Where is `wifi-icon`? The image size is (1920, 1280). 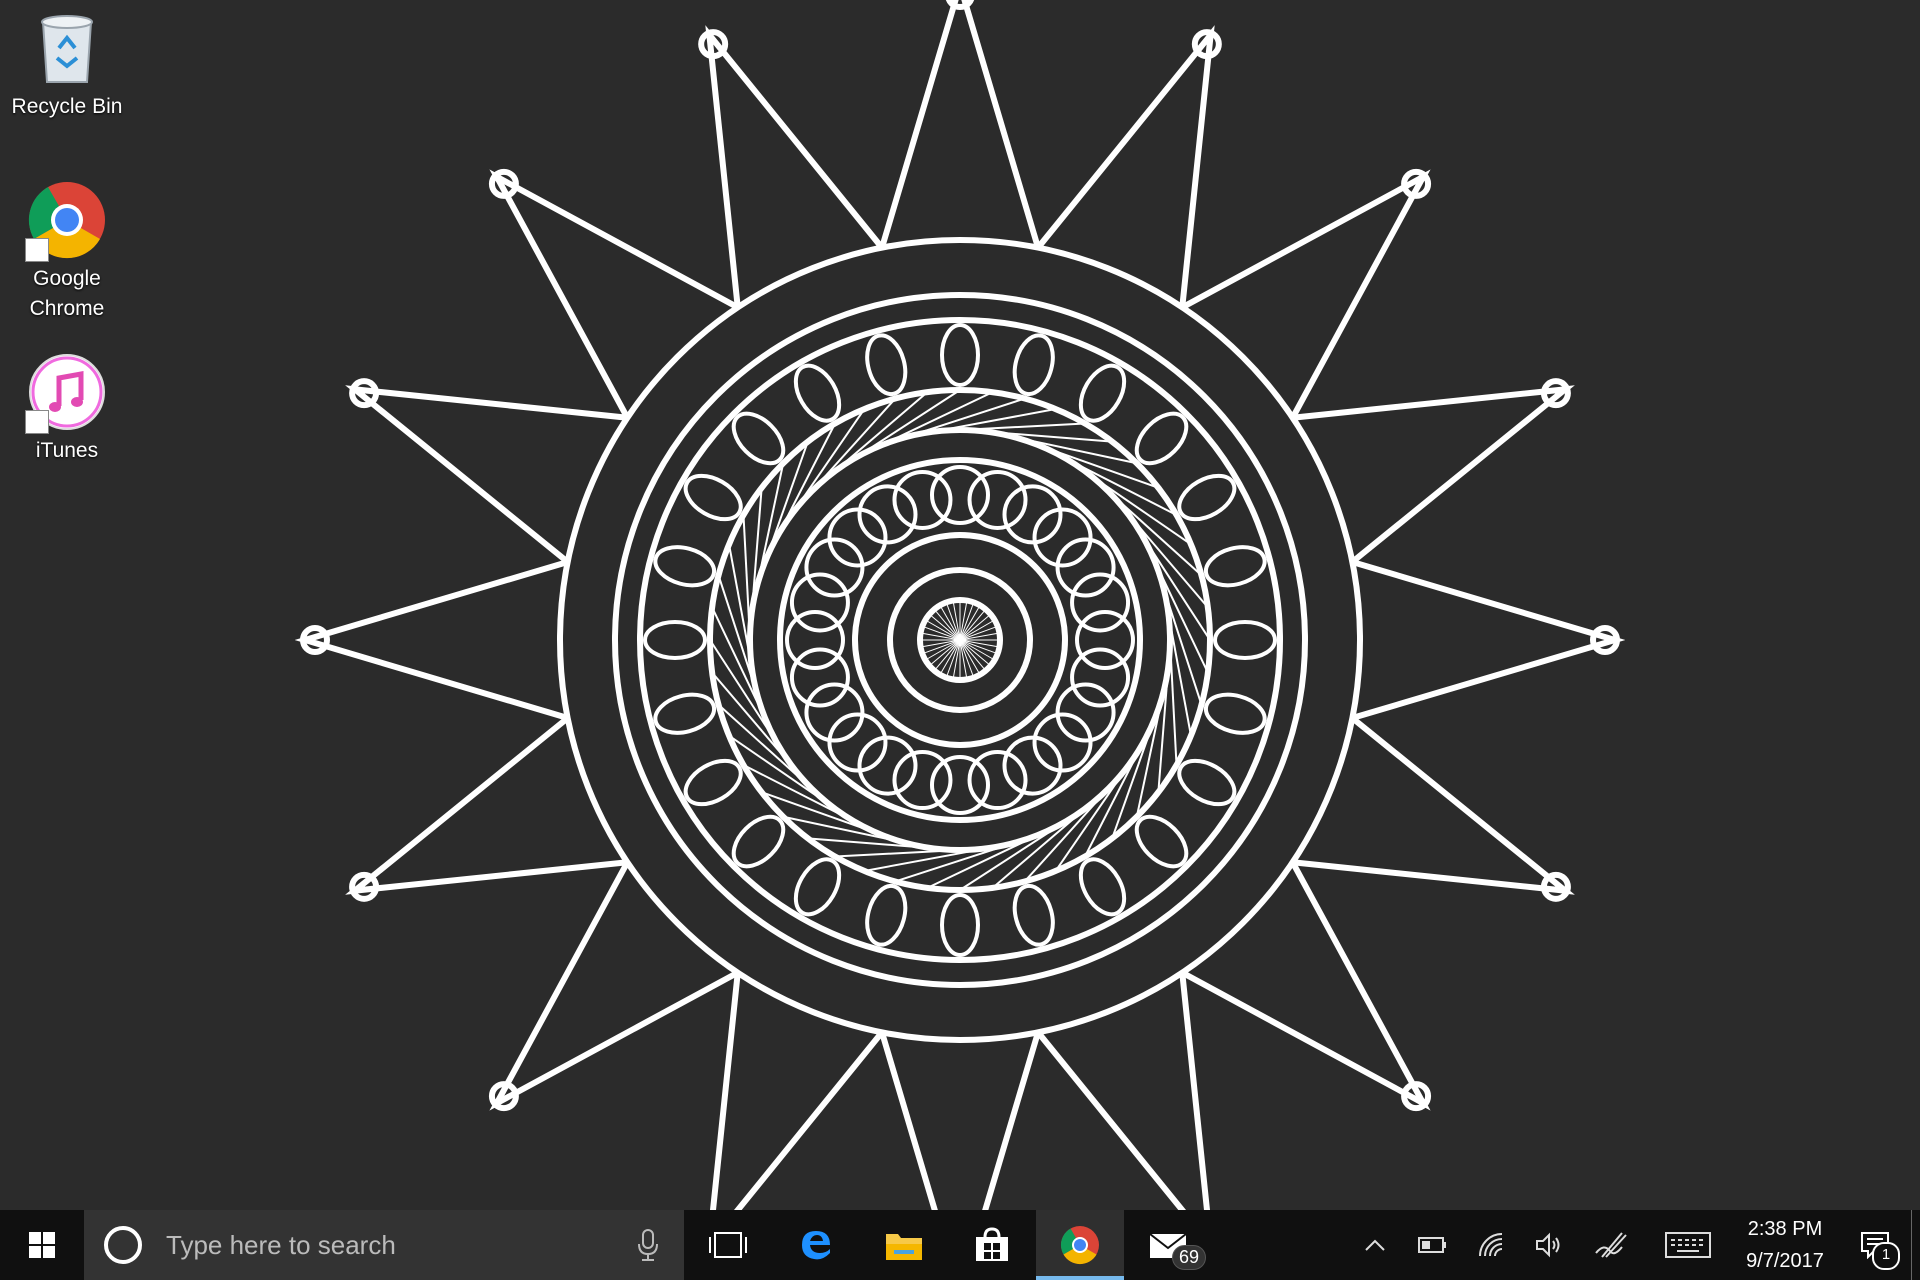
wifi-icon is located at coordinates (1491, 1245).